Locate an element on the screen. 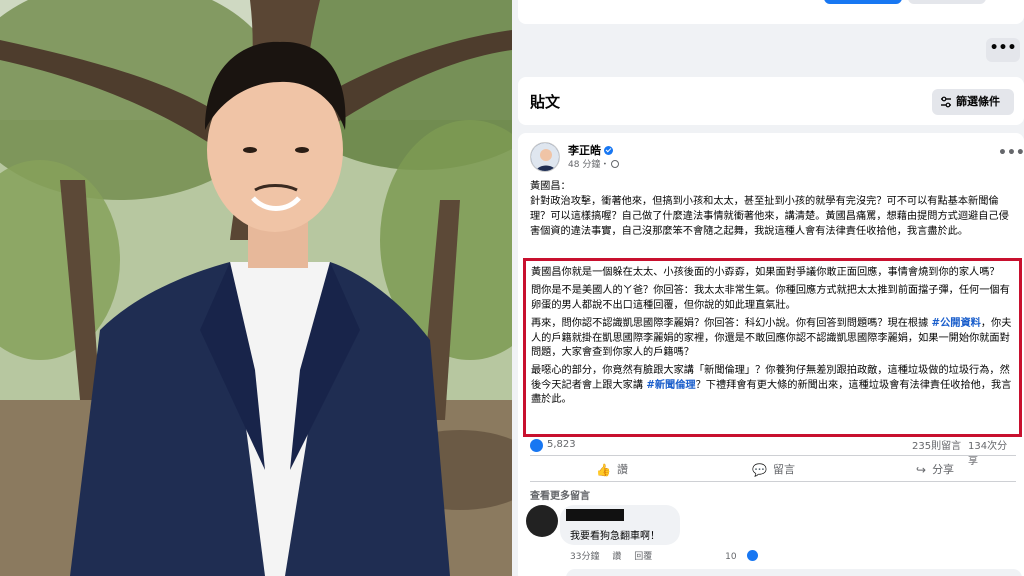 This screenshot has width=1024, height=576. next-comment is located at coordinates (794, 572).